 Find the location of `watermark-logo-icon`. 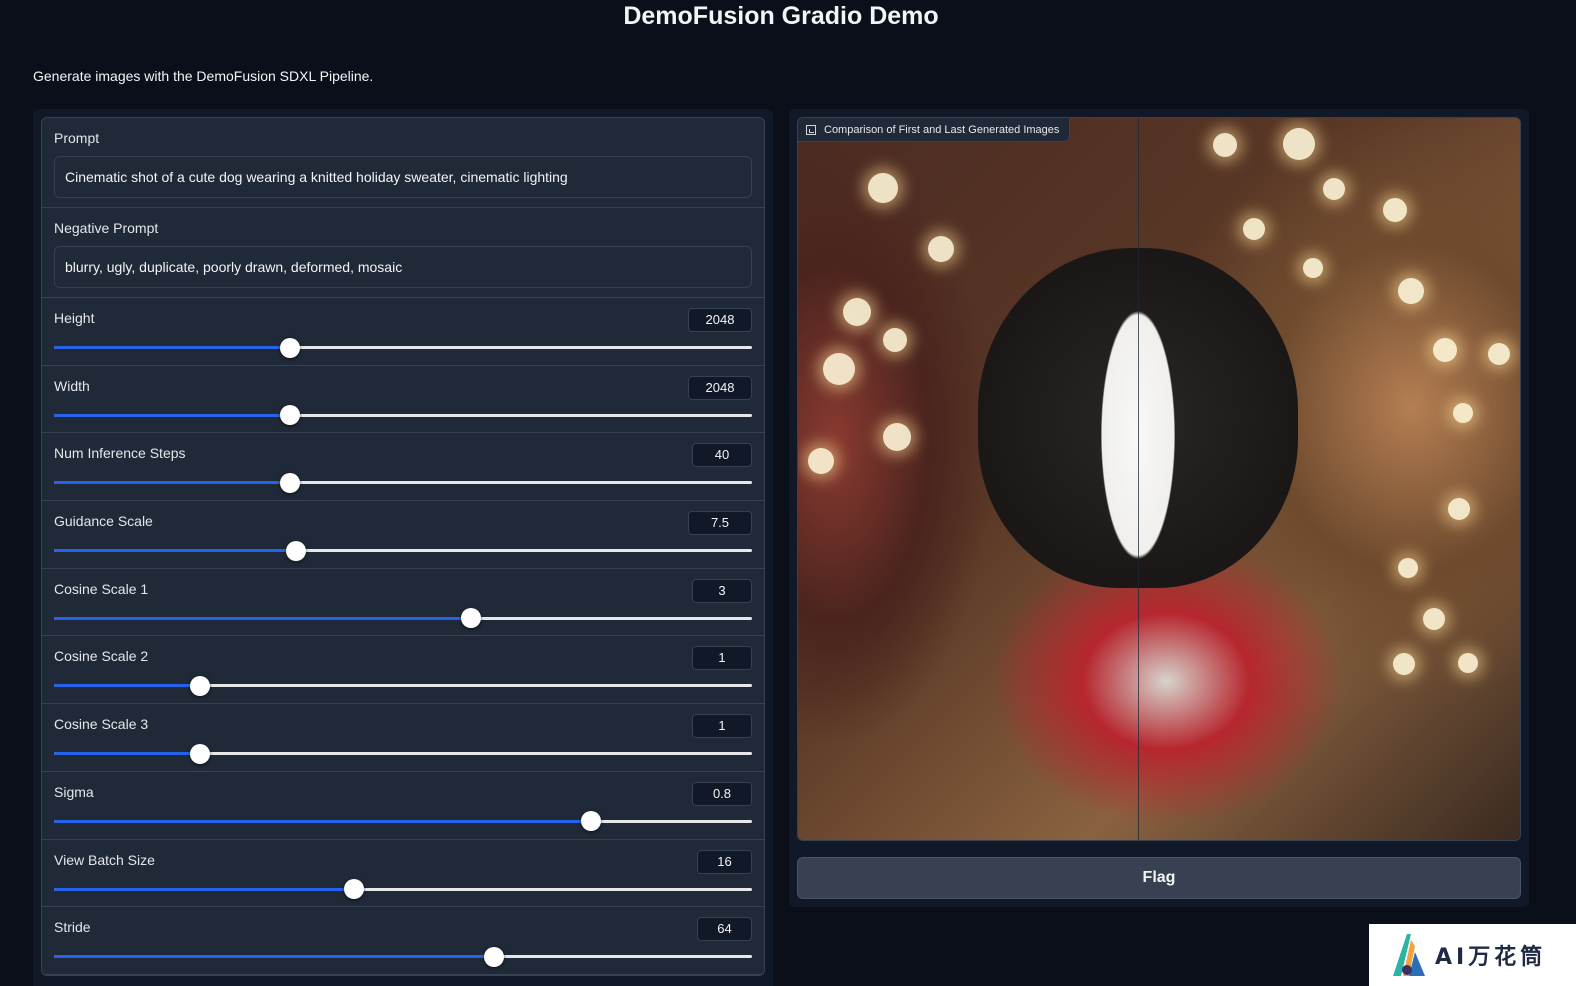

watermark-logo-icon is located at coordinates (1409, 955).